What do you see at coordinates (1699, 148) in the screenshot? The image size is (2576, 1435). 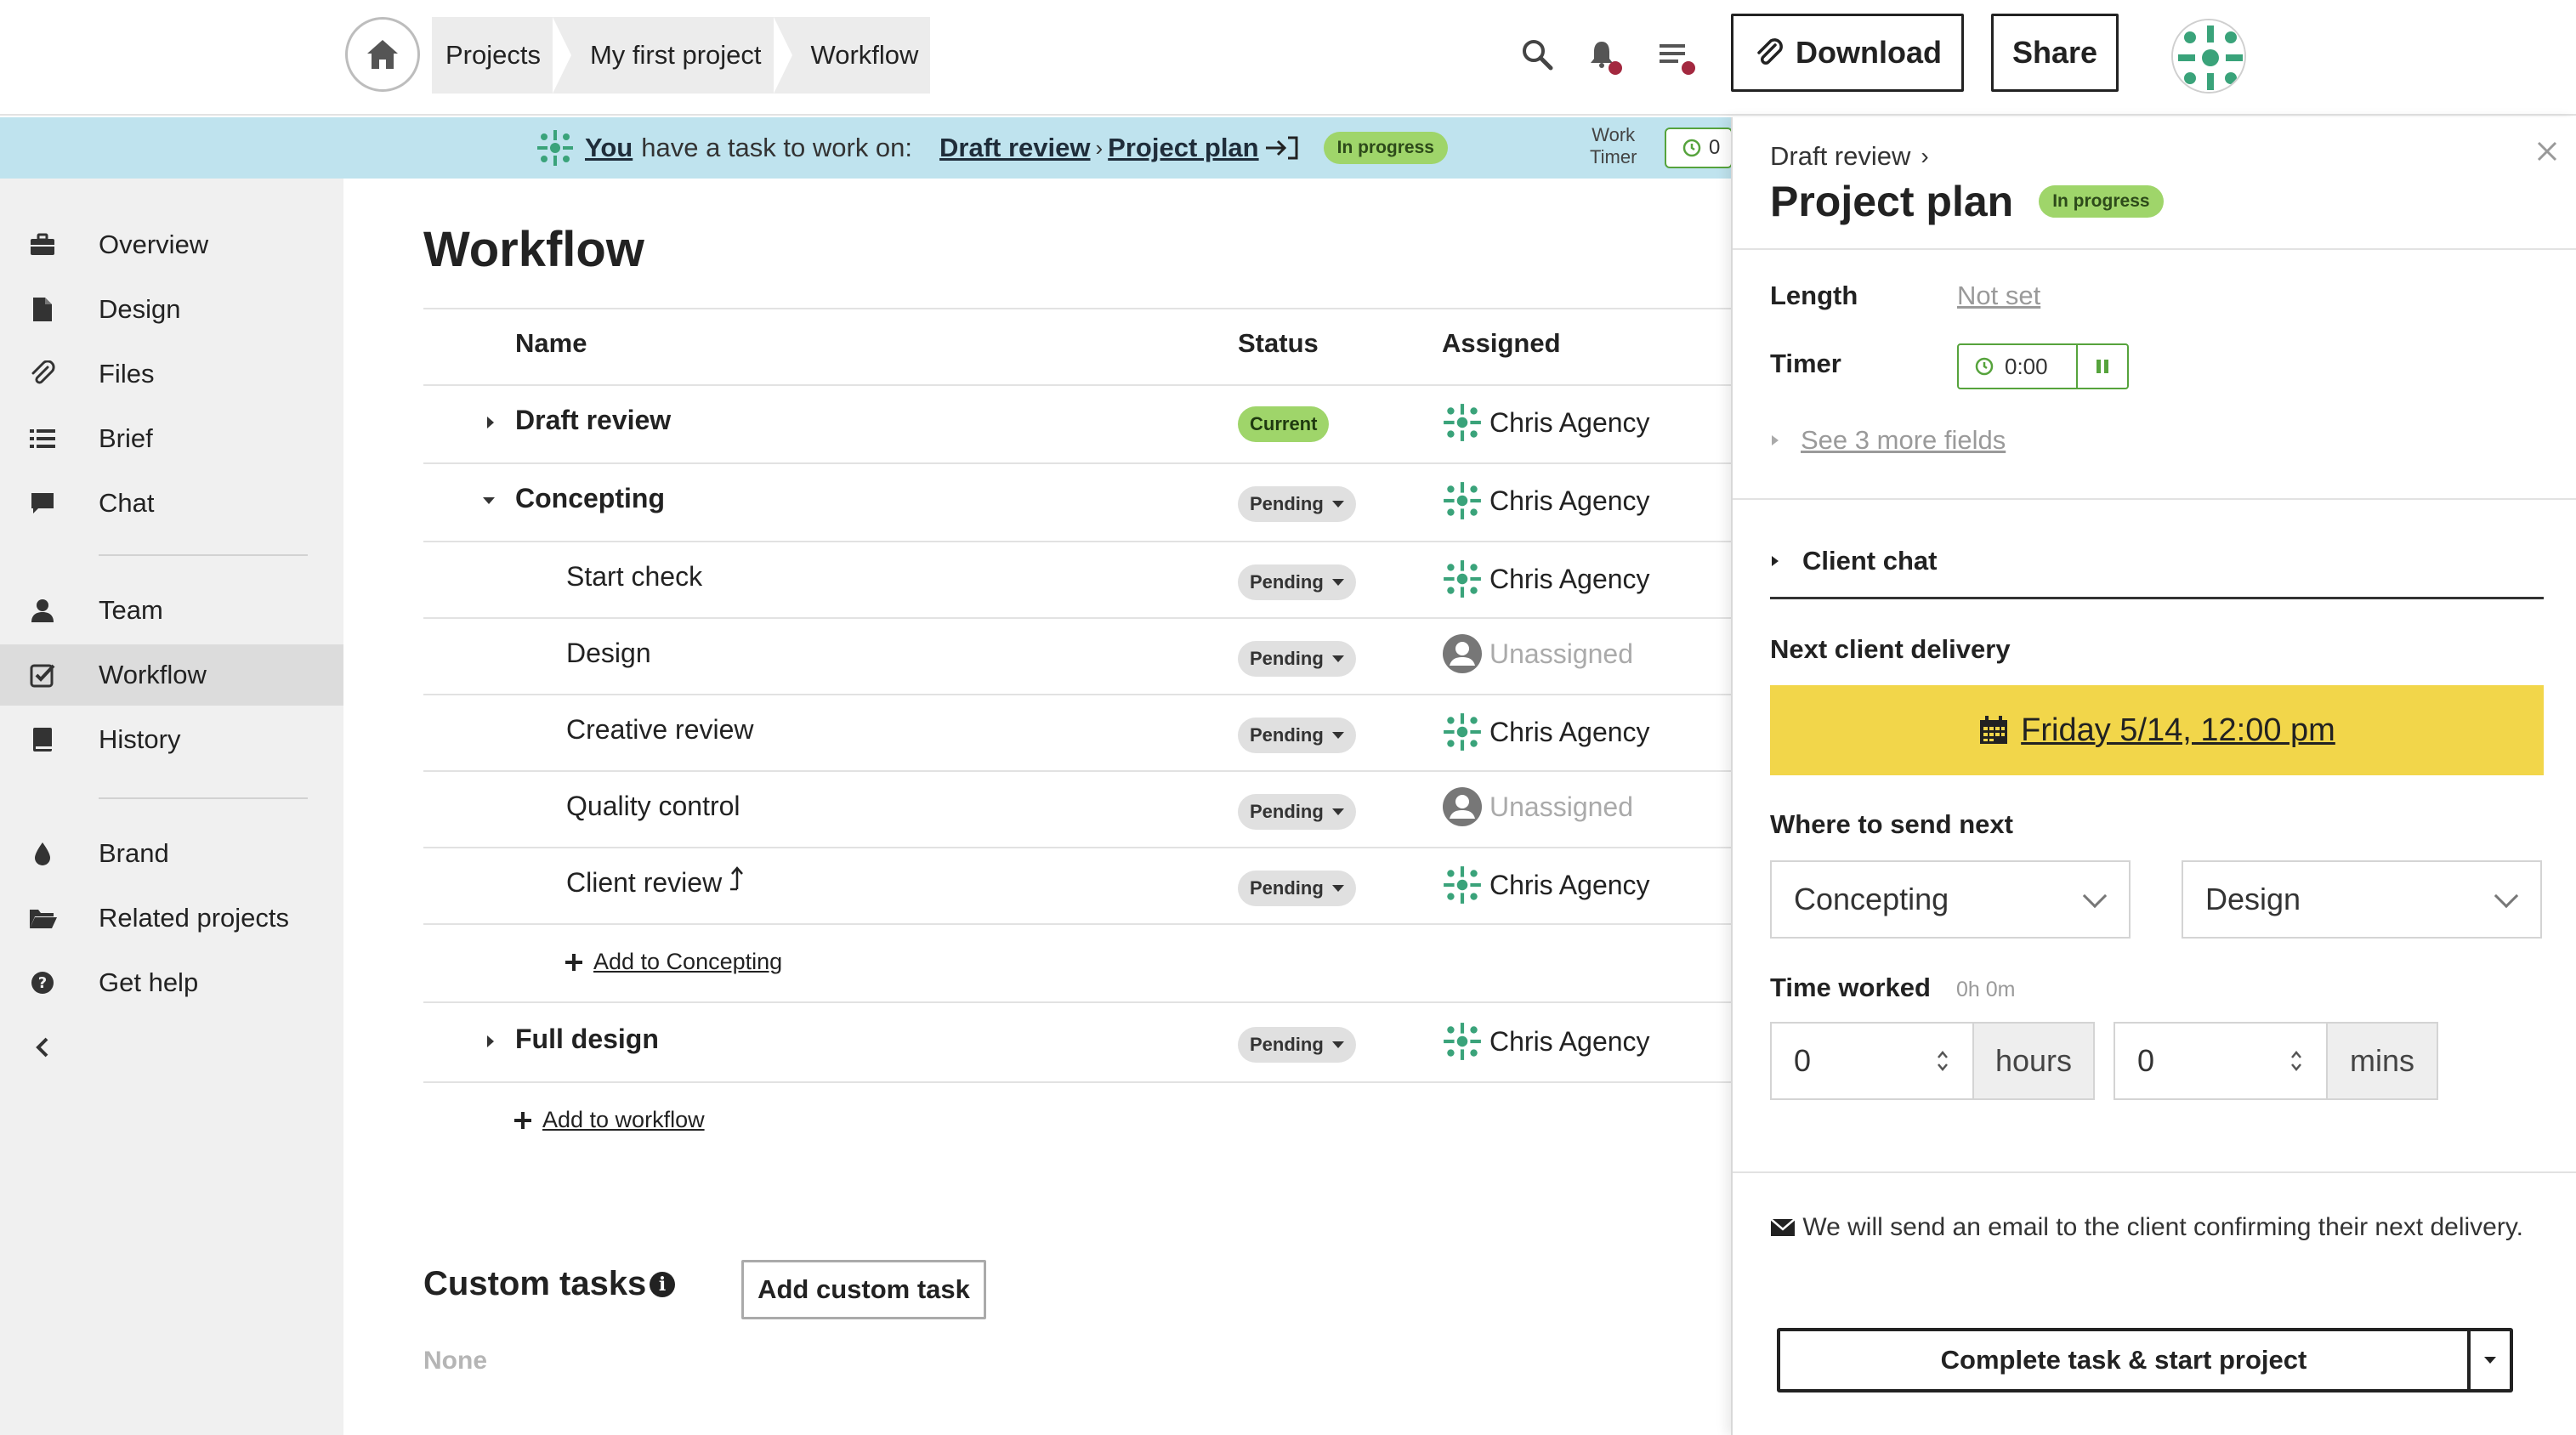 I see `work-timer-button: 0` at bounding box center [1699, 148].